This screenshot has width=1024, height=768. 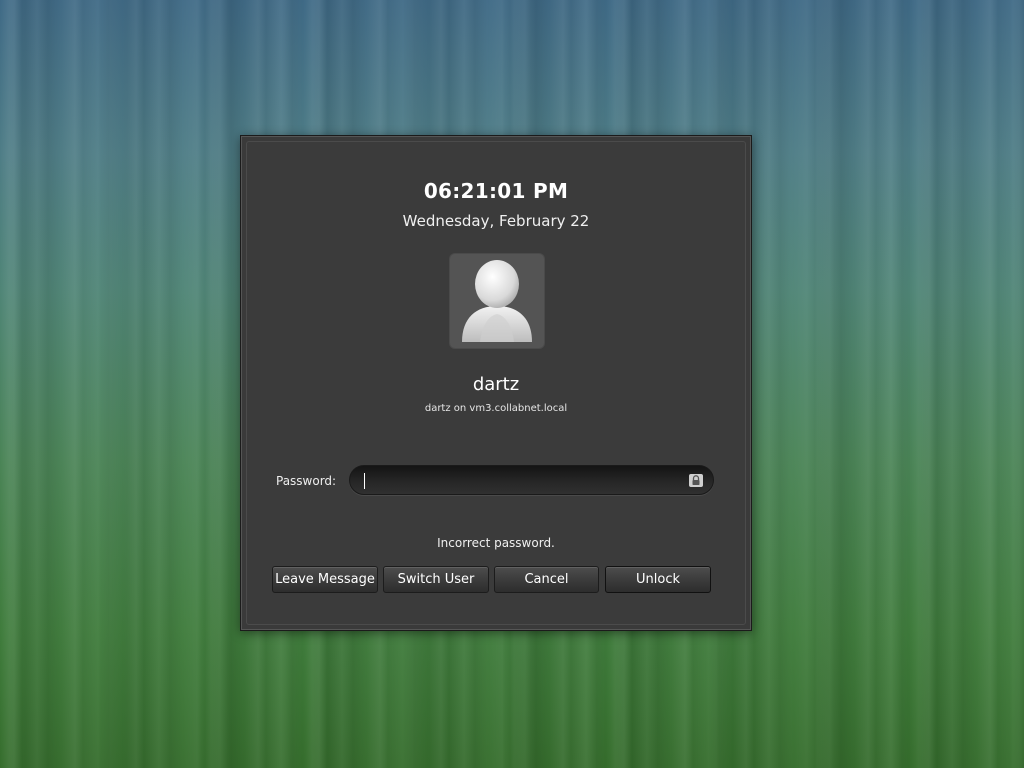 I want to click on username: dartz, so click(x=496, y=384).